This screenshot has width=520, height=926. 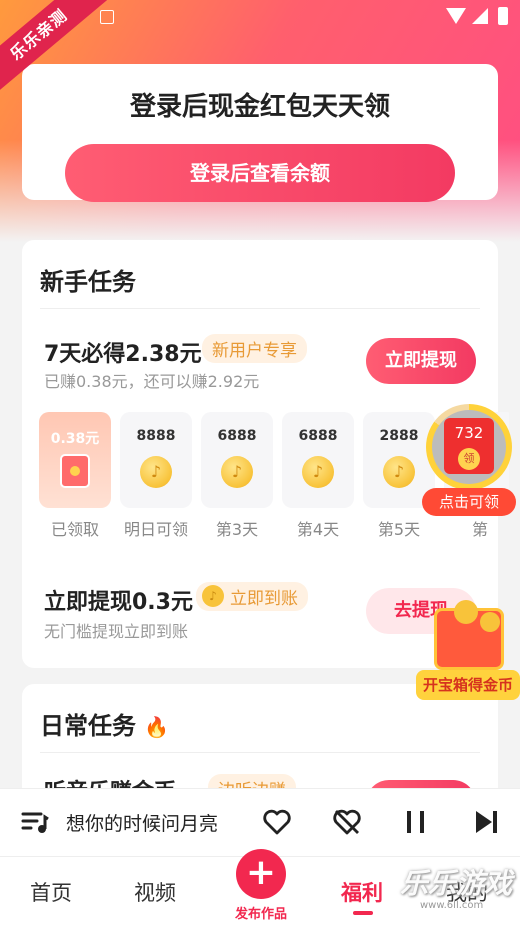 What do you see at coordinates (213, 596) in the screenshot?
I see `coin-icon: ♪` at bounding box center [213, 596].